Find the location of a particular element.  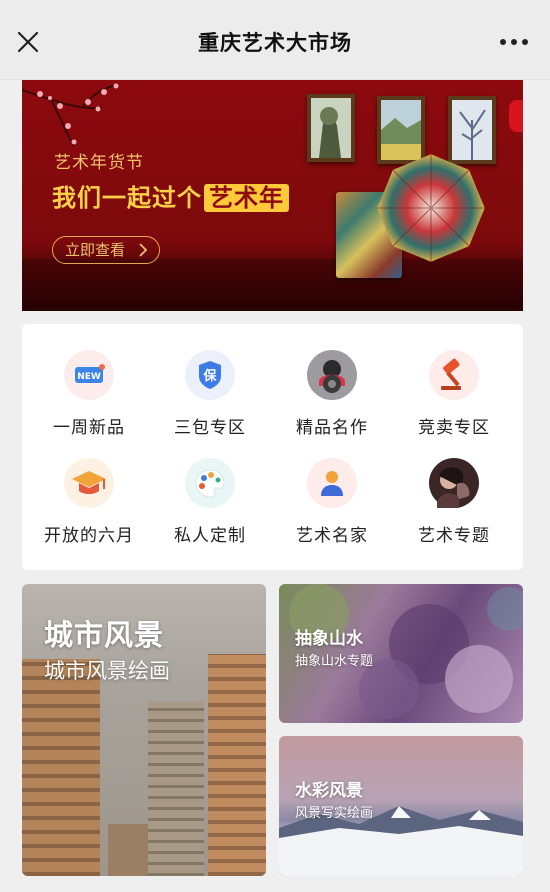

category-label: 三包专区 is located at coordinates (210, 428).